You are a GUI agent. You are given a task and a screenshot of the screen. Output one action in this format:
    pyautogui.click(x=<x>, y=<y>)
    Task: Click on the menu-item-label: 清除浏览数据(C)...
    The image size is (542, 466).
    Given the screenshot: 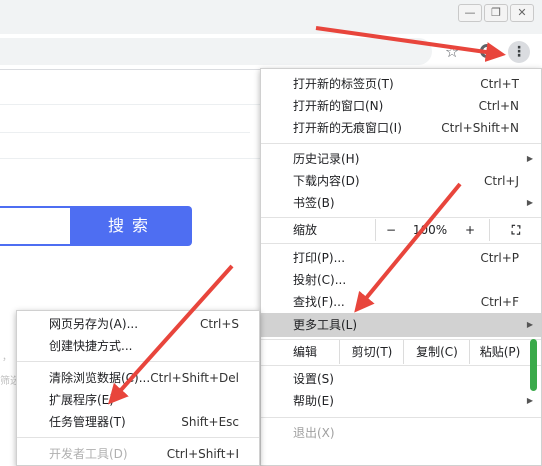 What is the action you would take?
    pyautogui.click(x=100, y=378)
    